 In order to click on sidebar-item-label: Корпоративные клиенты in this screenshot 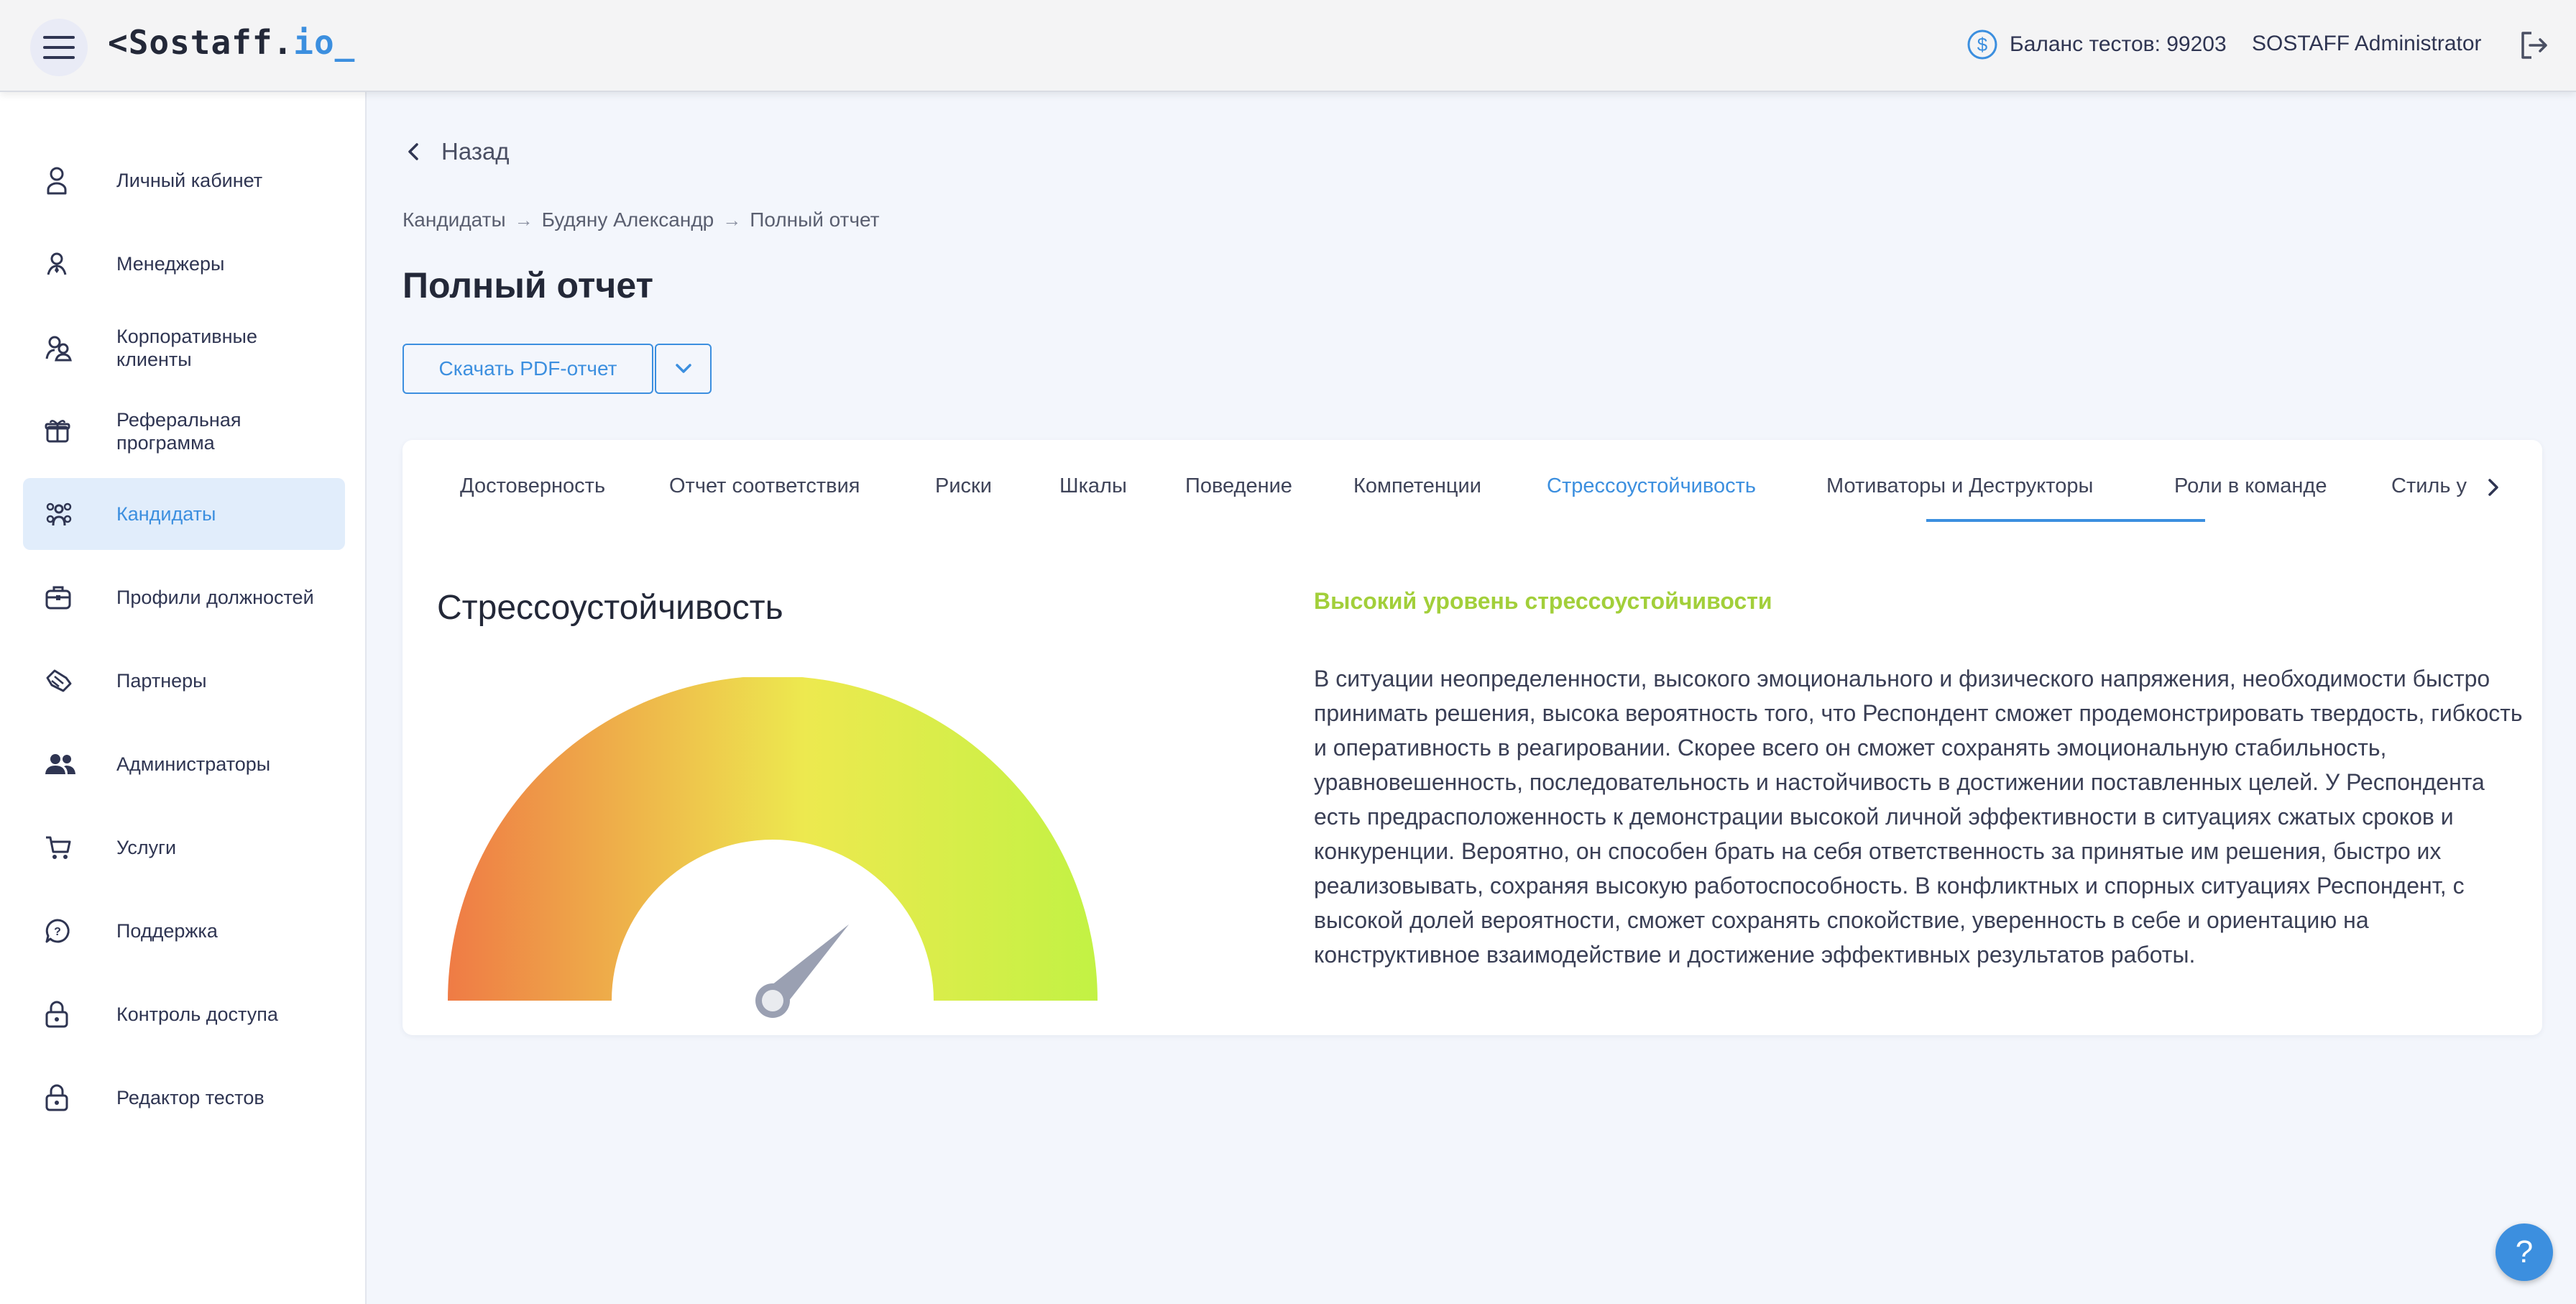, I will do `click(186, 348)`.